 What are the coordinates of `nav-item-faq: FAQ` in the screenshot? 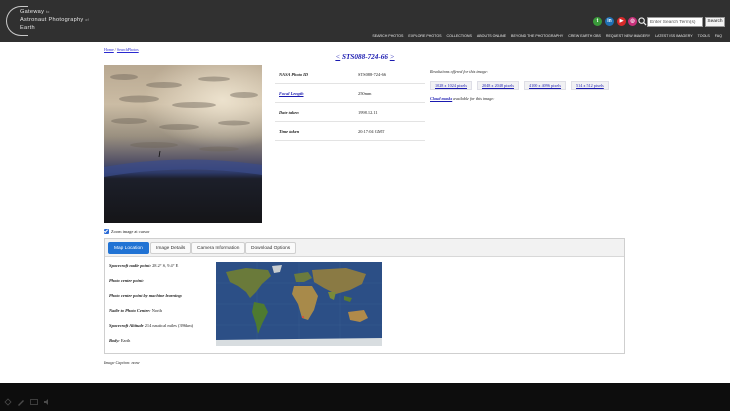 It's located at (718, 36).